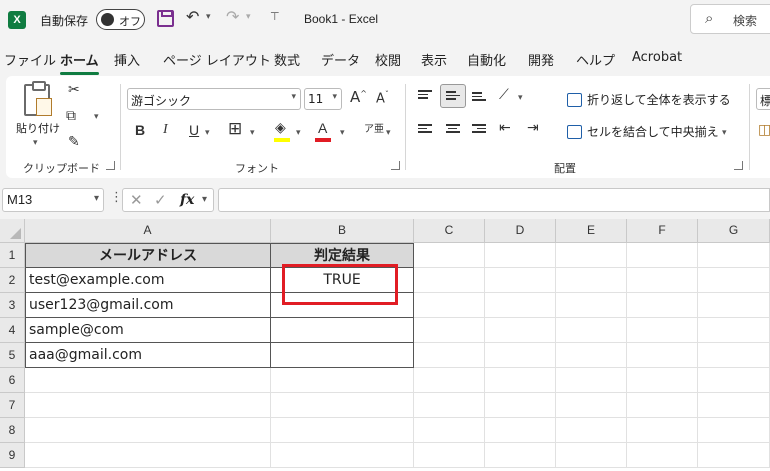 This screenshot has width=770, height=471. I want to click on cell-b2: TRUE, so click(342, 280).